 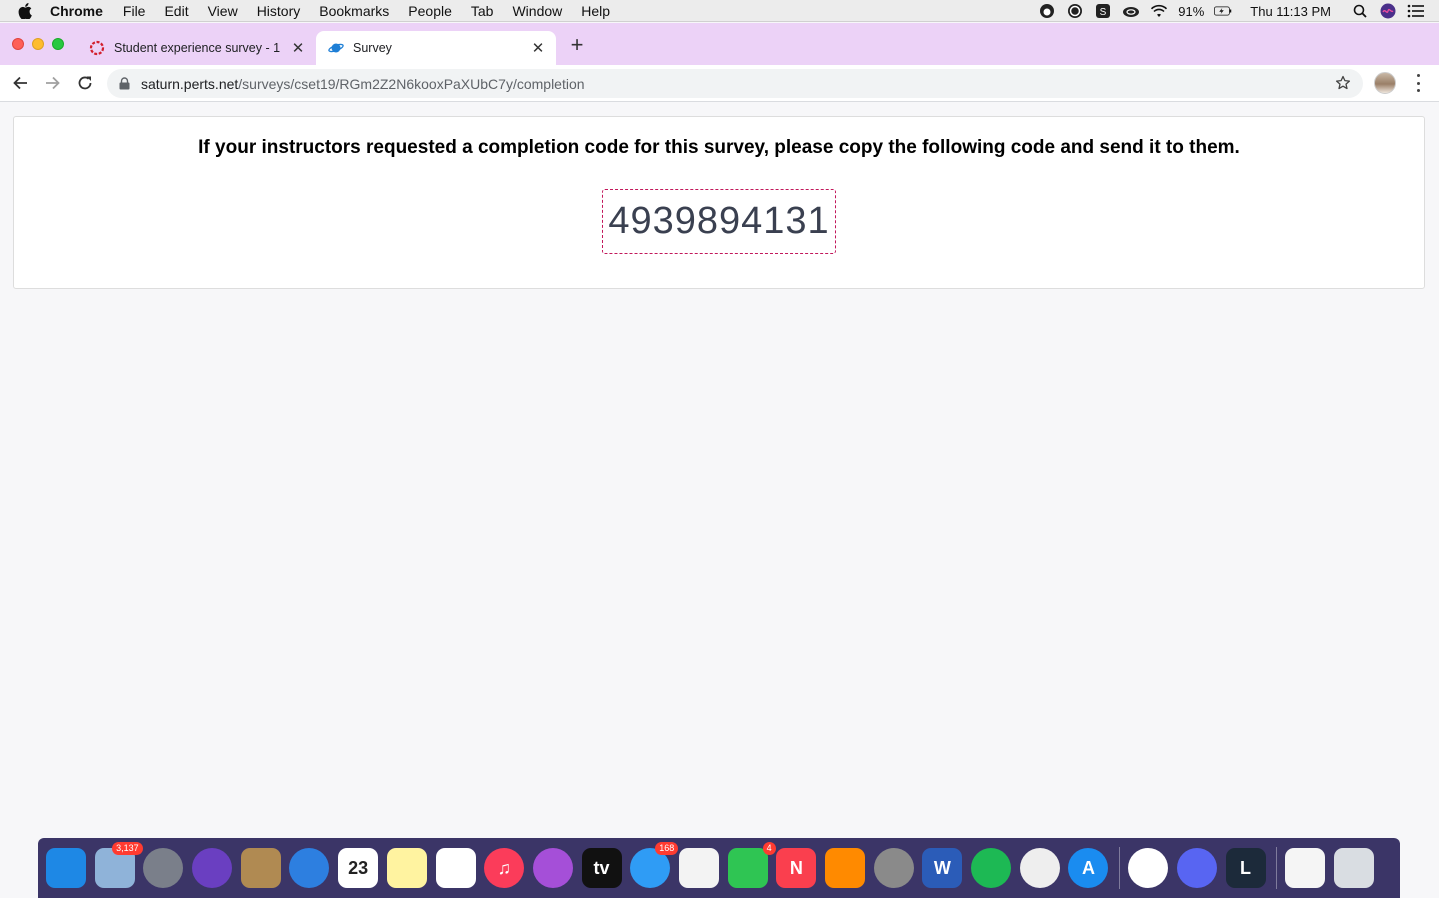 I want to click on dock-app-label: tv, so click(x=601, y=867).